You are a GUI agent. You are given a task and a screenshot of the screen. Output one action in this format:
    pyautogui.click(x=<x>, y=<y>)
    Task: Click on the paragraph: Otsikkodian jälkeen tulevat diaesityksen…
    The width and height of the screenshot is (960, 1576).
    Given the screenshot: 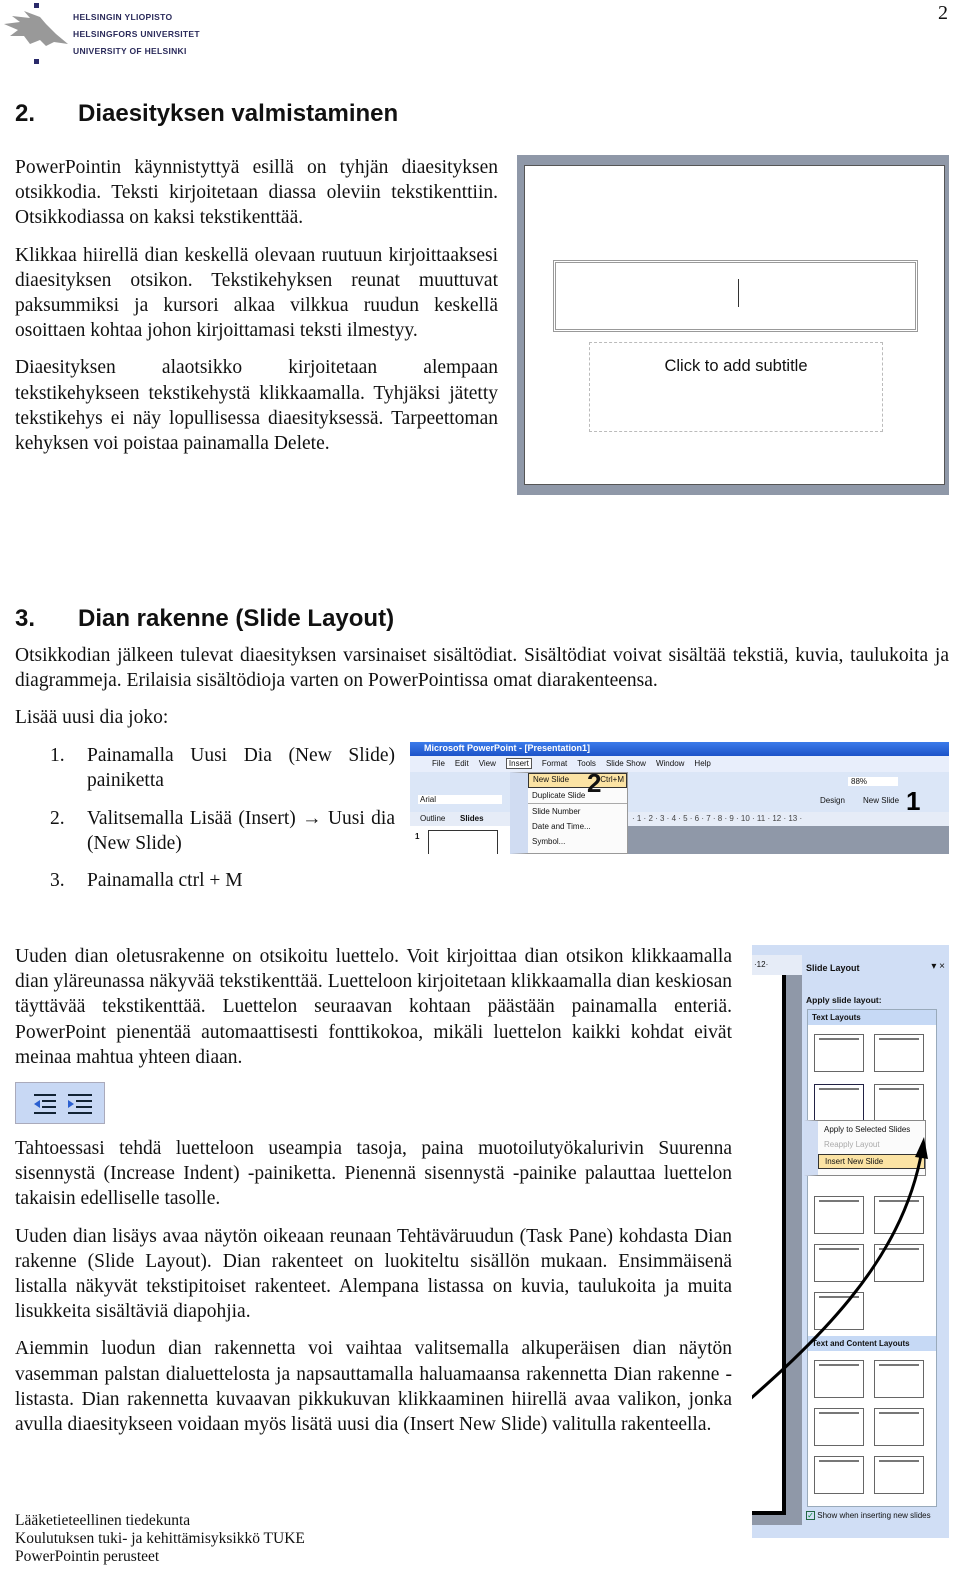 What is the action you would take?
    pyautogui.click(x=482, y=668)
    